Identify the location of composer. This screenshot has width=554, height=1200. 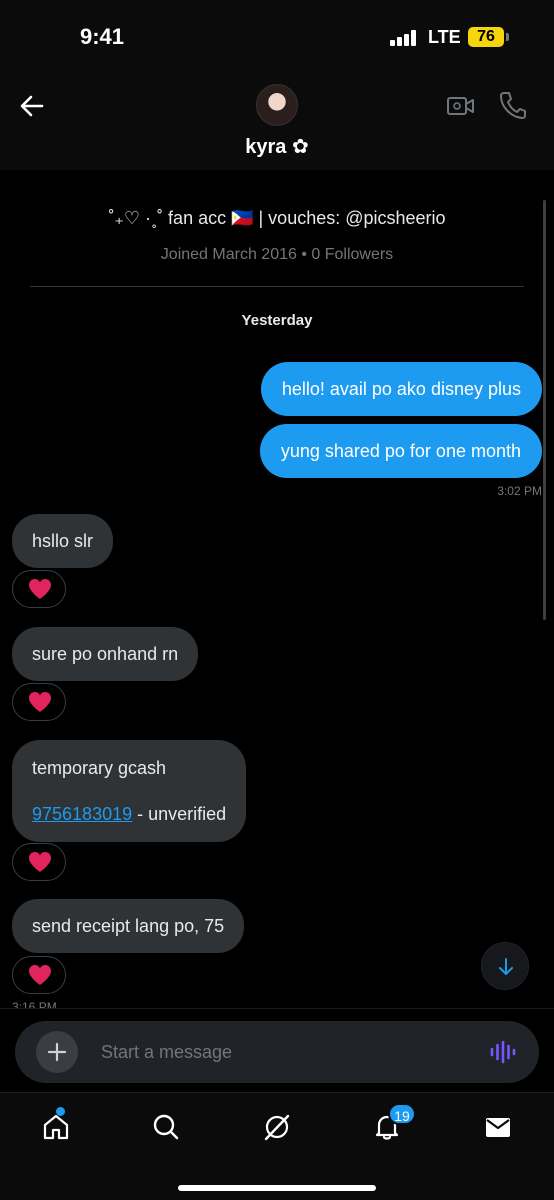
(277, 1052).